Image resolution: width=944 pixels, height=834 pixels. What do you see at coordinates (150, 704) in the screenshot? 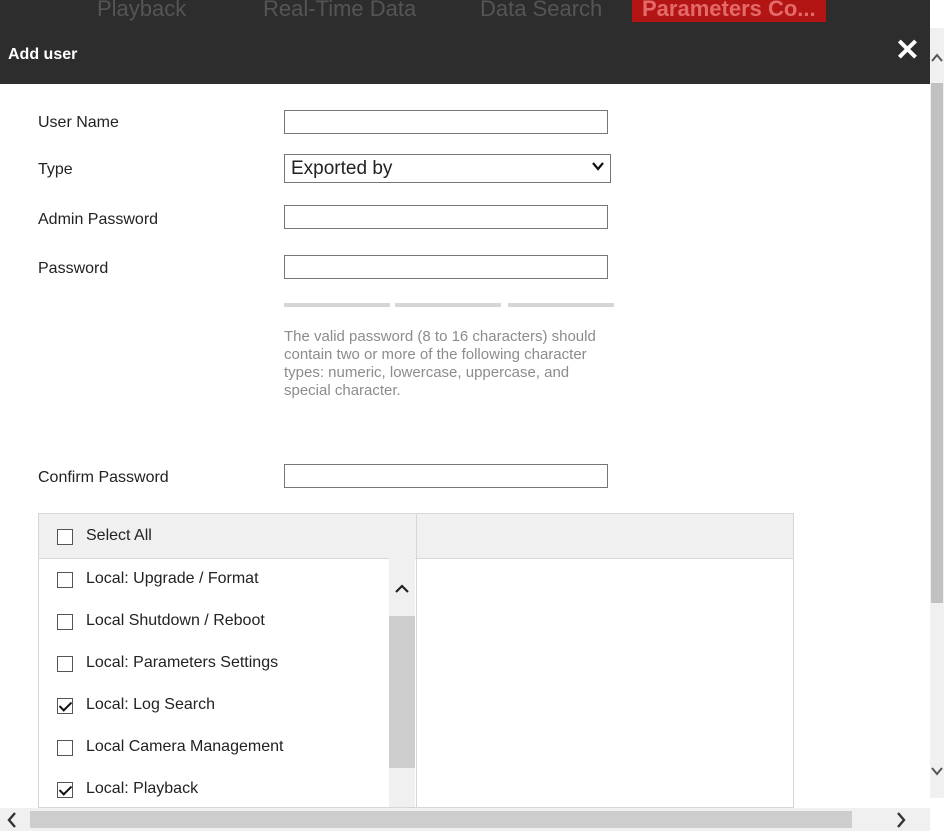
I see `permission-label: Local: Log Search` at bounding box center [150, 704].